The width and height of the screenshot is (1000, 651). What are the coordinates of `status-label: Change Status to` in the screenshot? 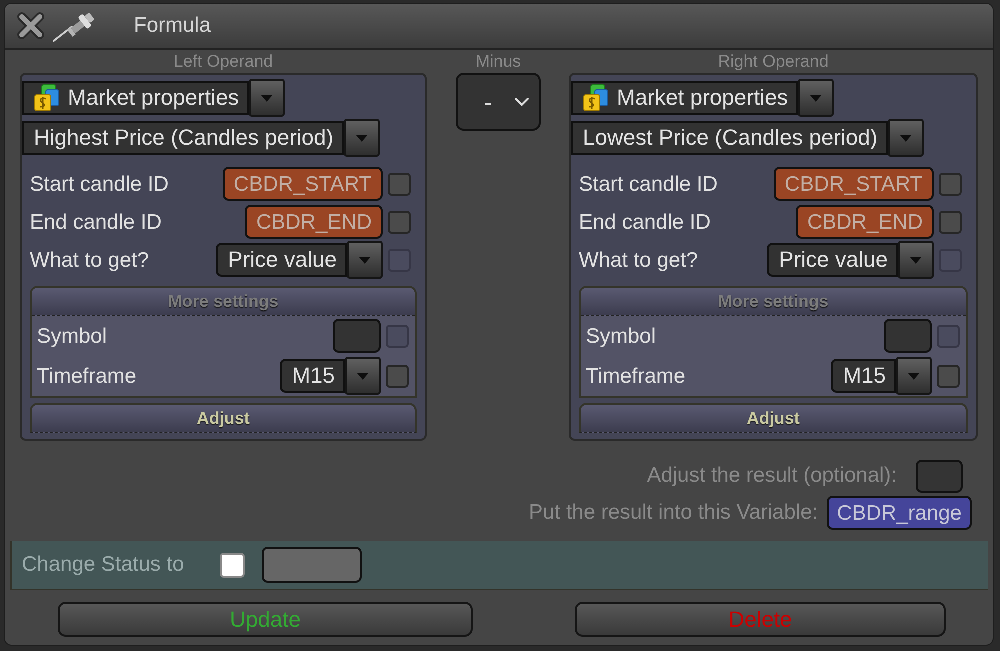 It's located at (103, 565).